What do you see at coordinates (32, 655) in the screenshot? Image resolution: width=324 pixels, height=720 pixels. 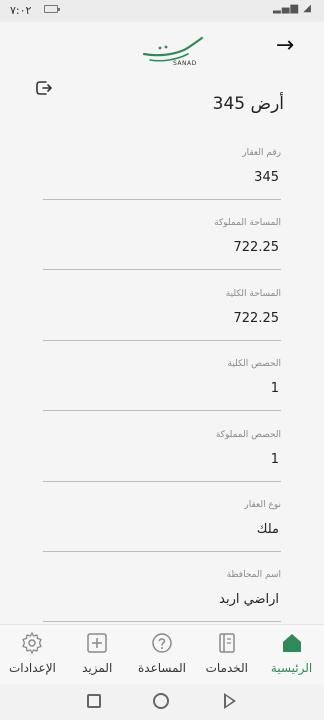 I see `nav-item-settings: الإعدادات` at bounding box center [32, 655].